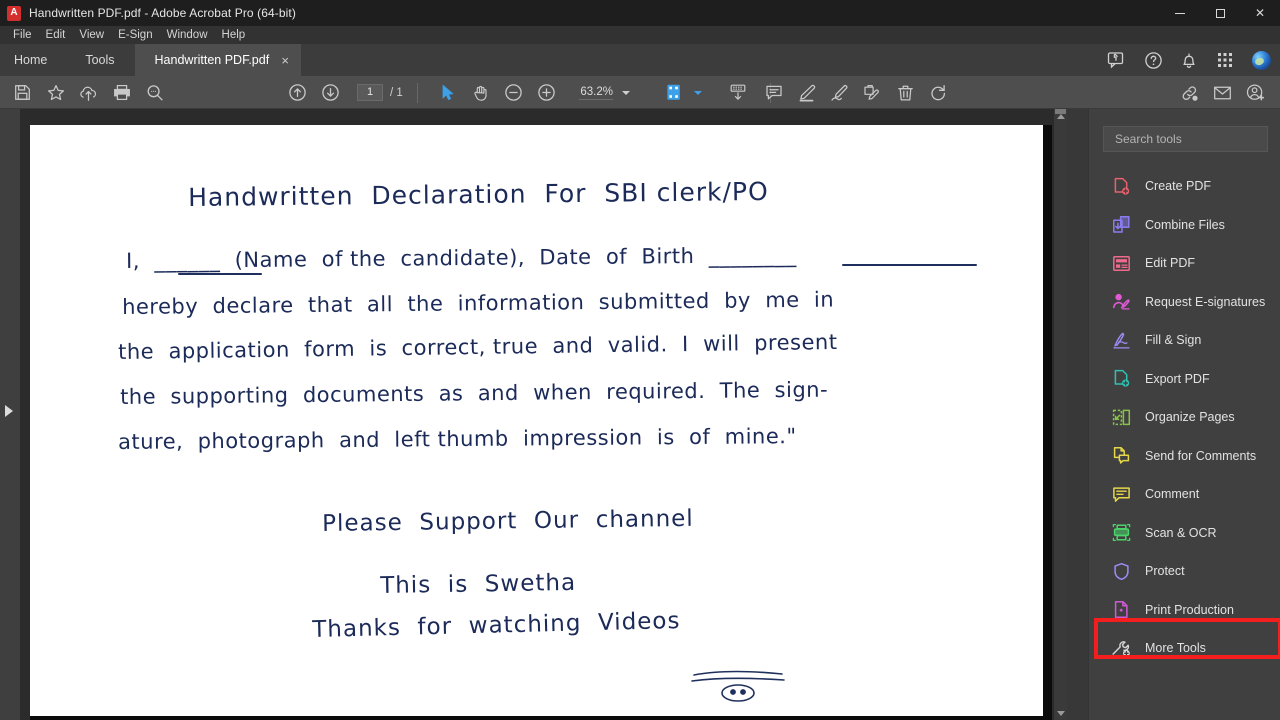  What do you see at coordinates (480, 92) in the screenshot?
I see `hand-pan-icon` at bounding box center [480, 92].